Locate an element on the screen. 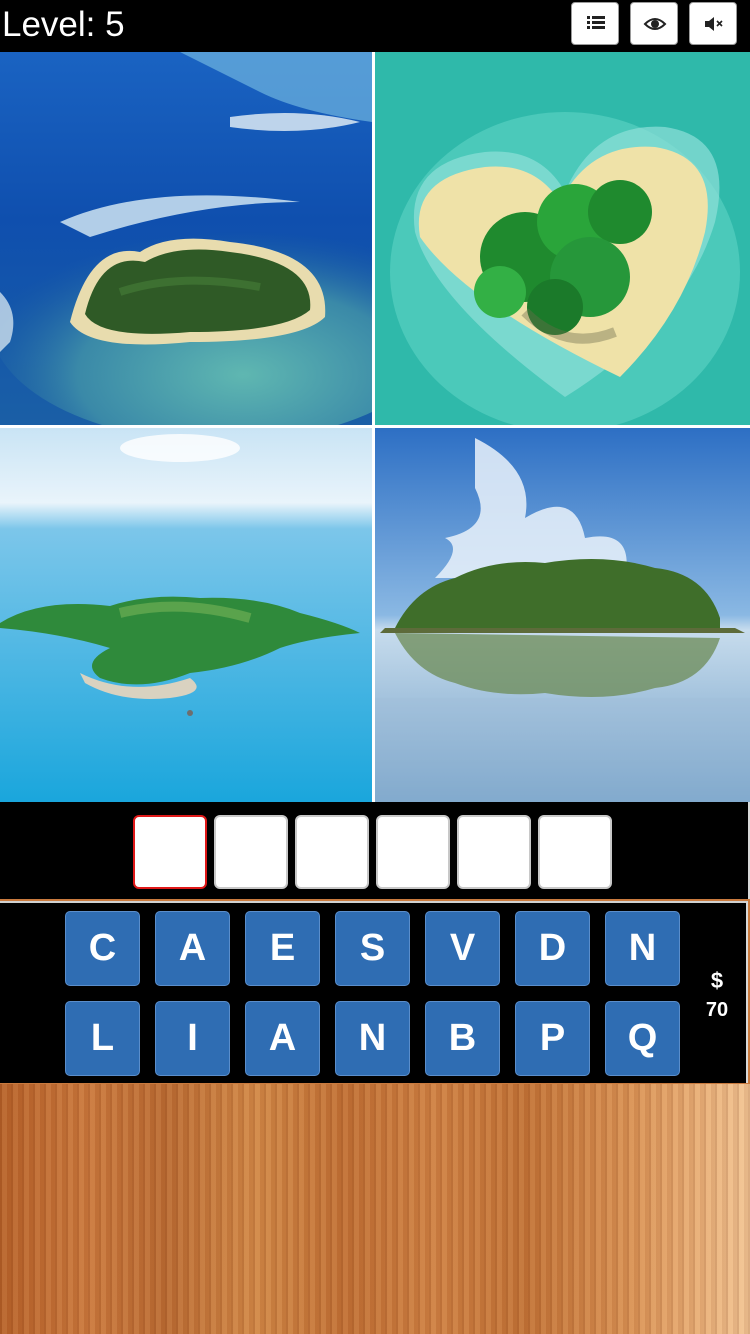 Image resolution: width=750 pixels, height=1334 pixels. letter-keyboard: C A E S V D N L I A N B P Q is located at coordinates (374, 992).